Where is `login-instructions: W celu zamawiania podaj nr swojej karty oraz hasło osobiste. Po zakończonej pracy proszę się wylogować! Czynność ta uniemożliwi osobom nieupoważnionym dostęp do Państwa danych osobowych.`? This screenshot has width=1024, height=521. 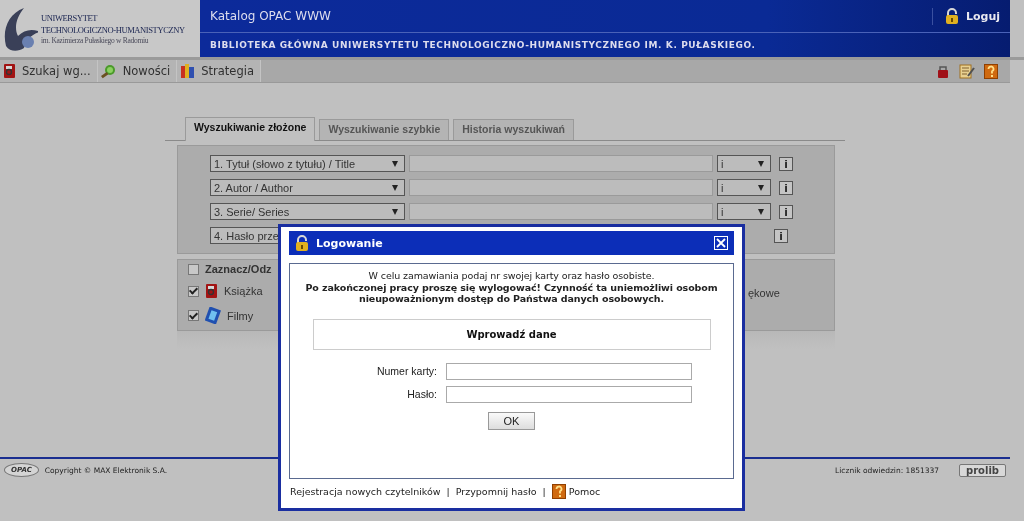 login-instructions: W celu zamawiania podaj nr swojej karty oraz hasło osobiste. Po zakończonej pracy proszę się wylogować! Czynność ta uniemożliwi osobom nieupoważnionym dostęp do Państwa danych osobowych. is located at coordinates (511, 287).